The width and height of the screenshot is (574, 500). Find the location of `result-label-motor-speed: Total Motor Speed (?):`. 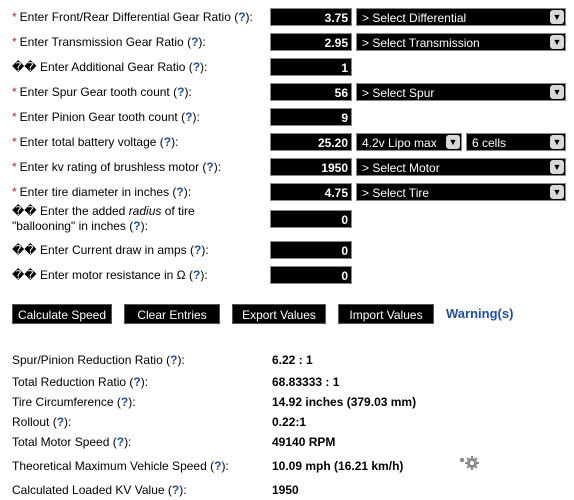

result-label-motor-speed: Total Motor Speed (?): is located at coordinates (72, 442).